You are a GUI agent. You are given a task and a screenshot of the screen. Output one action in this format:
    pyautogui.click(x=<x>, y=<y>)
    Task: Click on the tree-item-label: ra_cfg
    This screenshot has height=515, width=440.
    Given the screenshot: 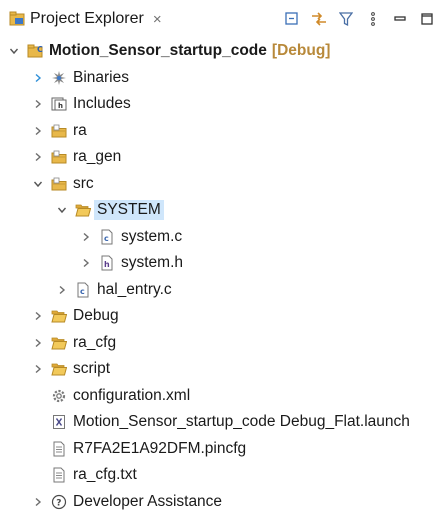 What is the action you would take?
    pyautogui.click(x=94, y=343)
    